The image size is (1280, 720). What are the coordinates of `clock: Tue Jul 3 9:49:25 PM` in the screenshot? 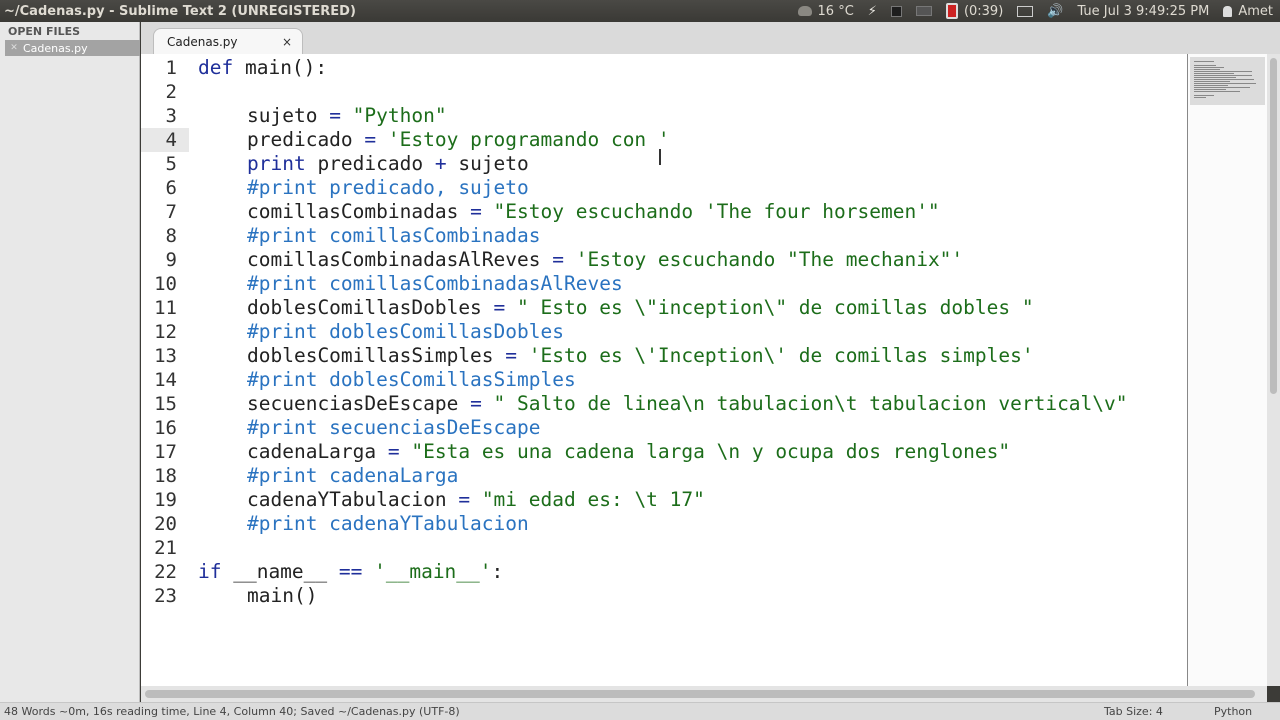 It's located at (1143, 11).